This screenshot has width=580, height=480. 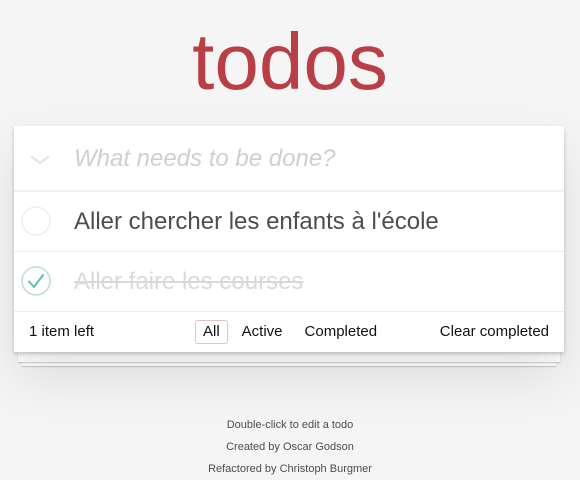 What do you see at coordinates (40, 160) in the screenshot?
I see `chevron-down-icon` at bounding box center [40, 160].